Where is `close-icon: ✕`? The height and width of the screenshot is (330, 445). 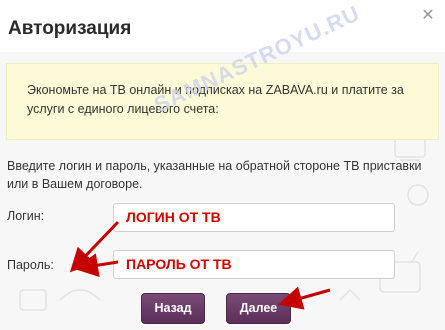 close-icon: ✕ is located at coordinates (428, 16).